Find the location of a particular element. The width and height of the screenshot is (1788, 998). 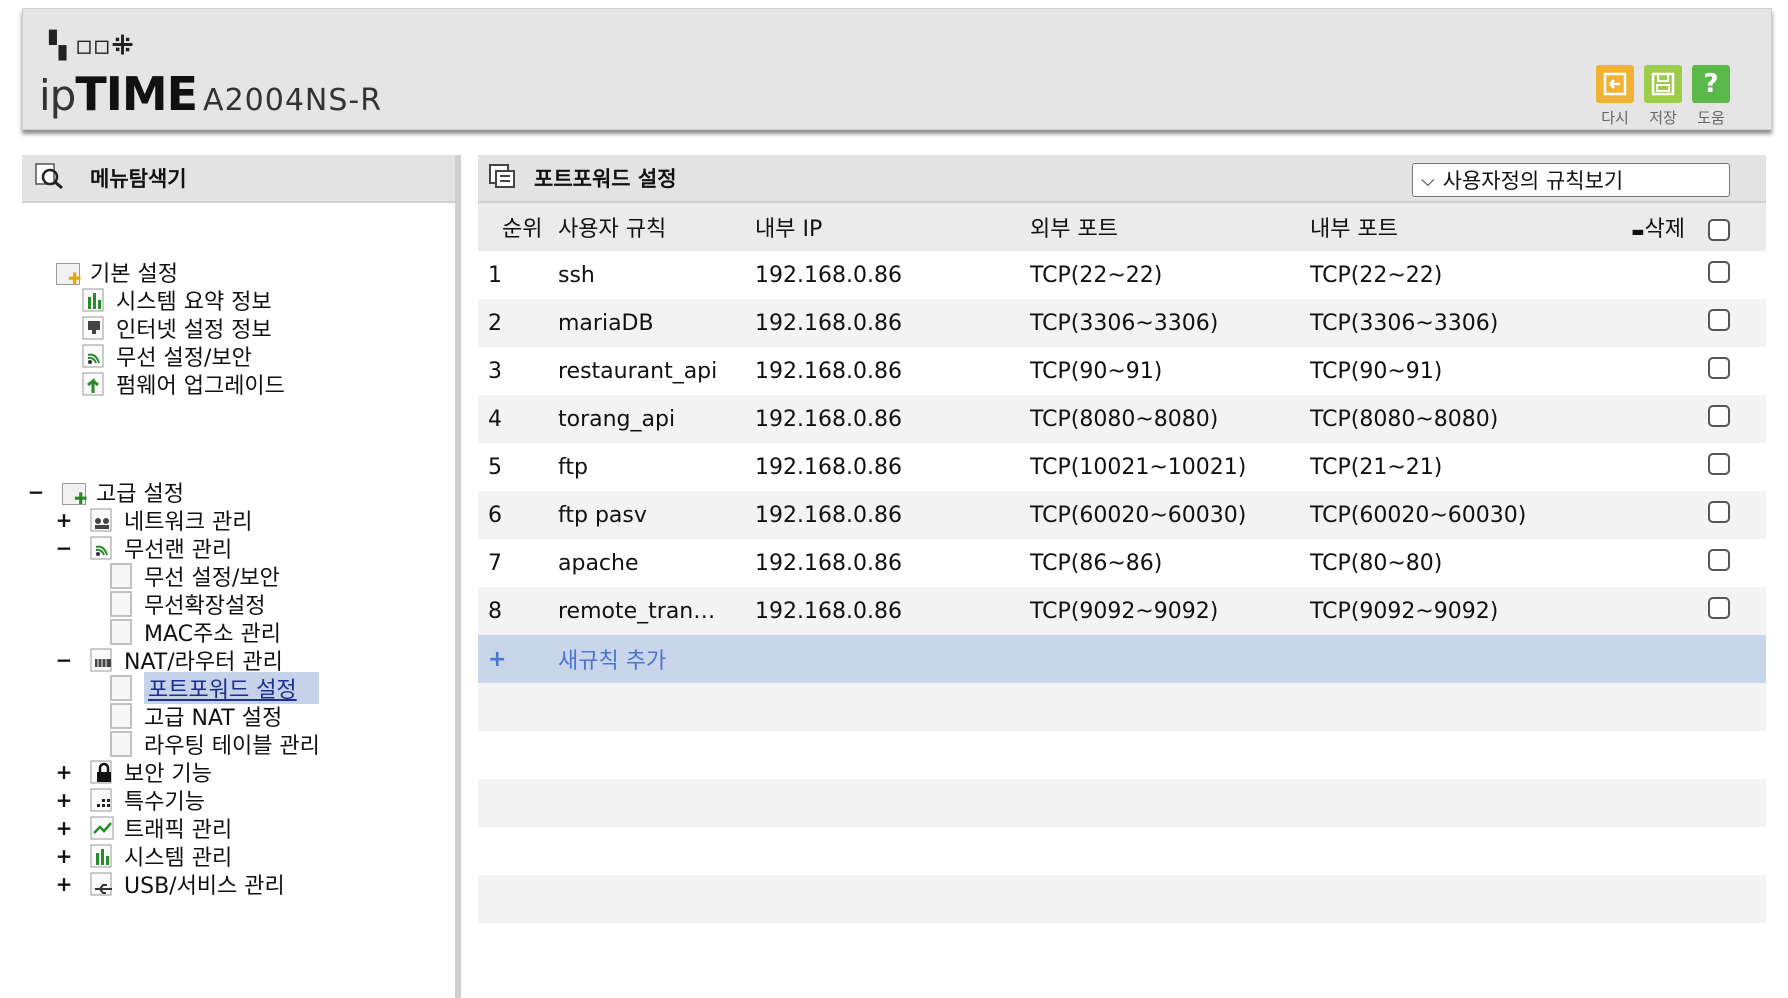

cell-rank: 2 is located at coordinates (495, 323).